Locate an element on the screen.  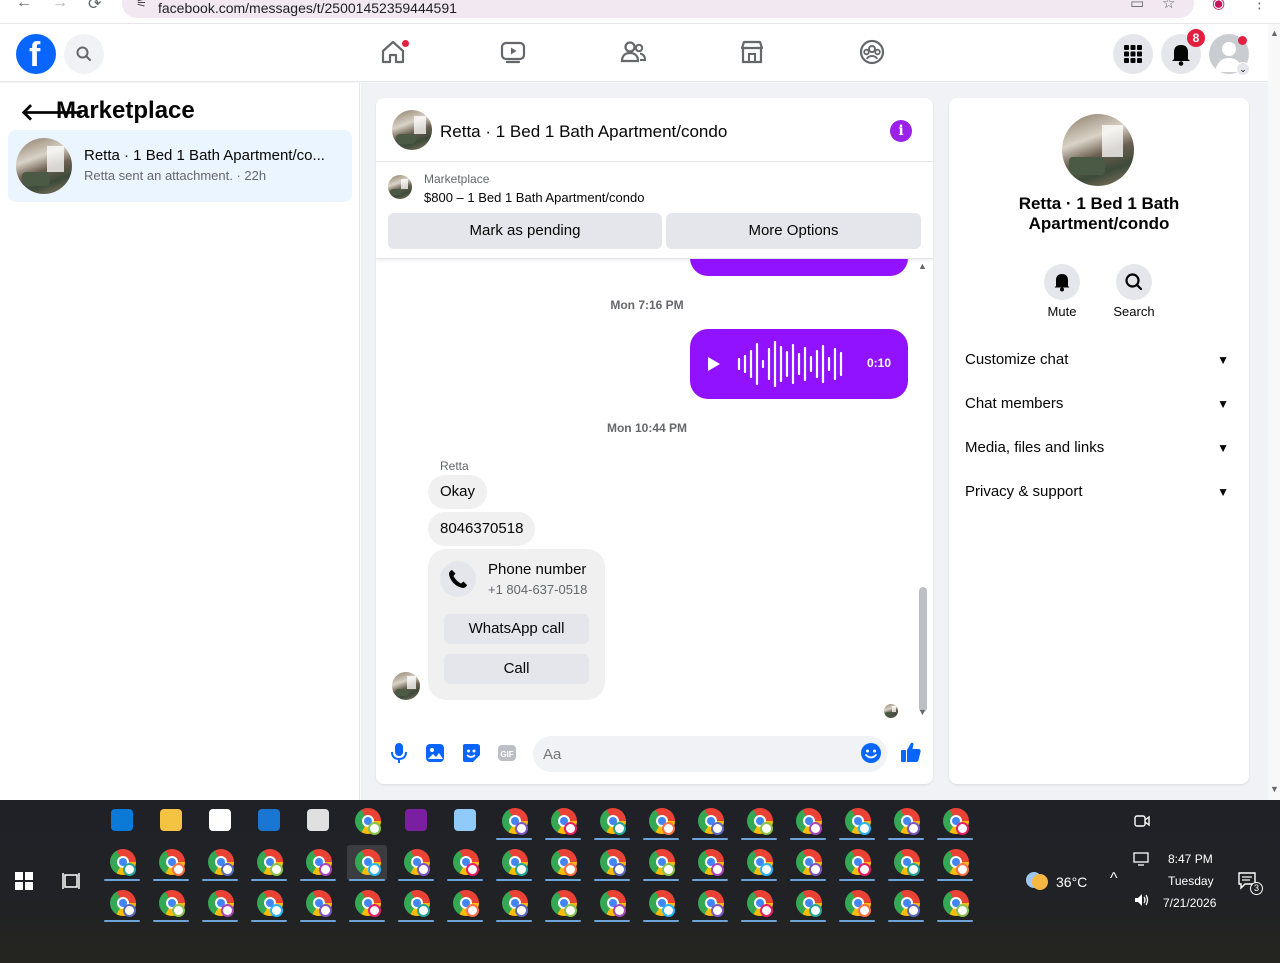
weather-moon-icon is located at coordinates (1037, 881).